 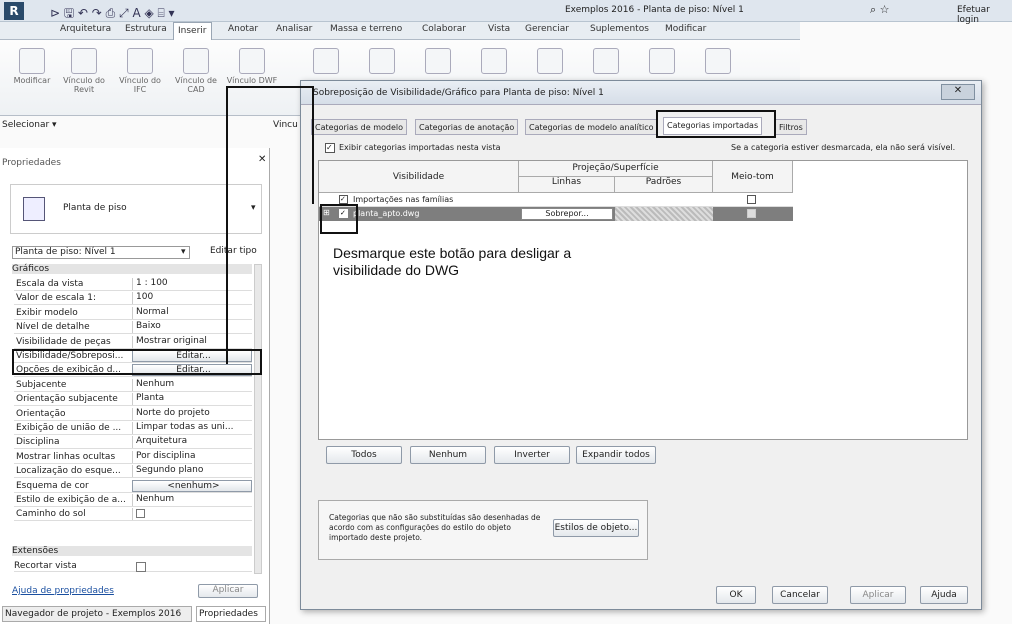 I want to click on instance-dropdown: Planta de piso: Nível 1 ▾, so click(x=101, y=252).